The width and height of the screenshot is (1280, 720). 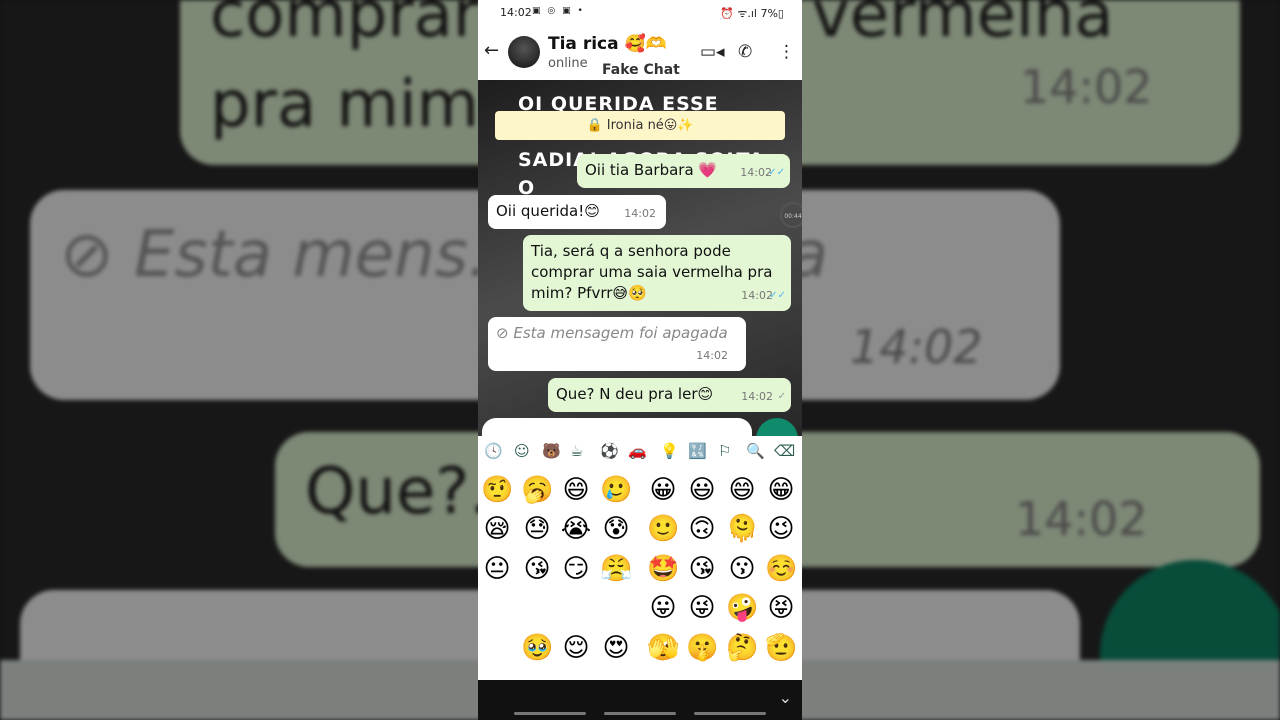 I want to click on message-in: Oii querida!😊 14:02, so click(x=577, y=212).